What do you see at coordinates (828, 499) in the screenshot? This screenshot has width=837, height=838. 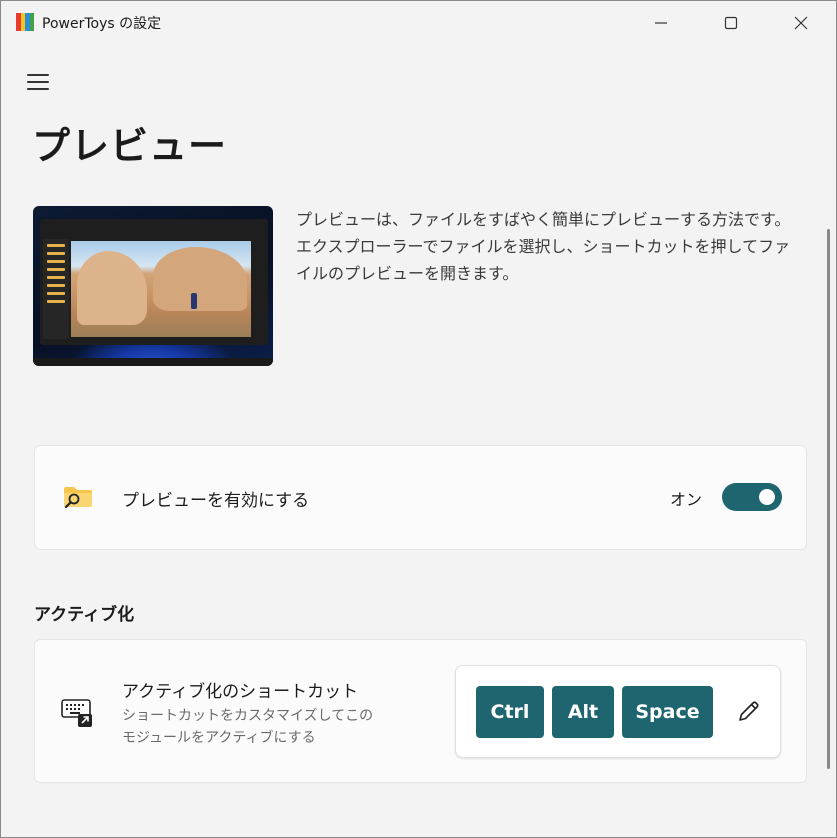 I see `vertical-scrollbar` at bounding box center [828, 499].